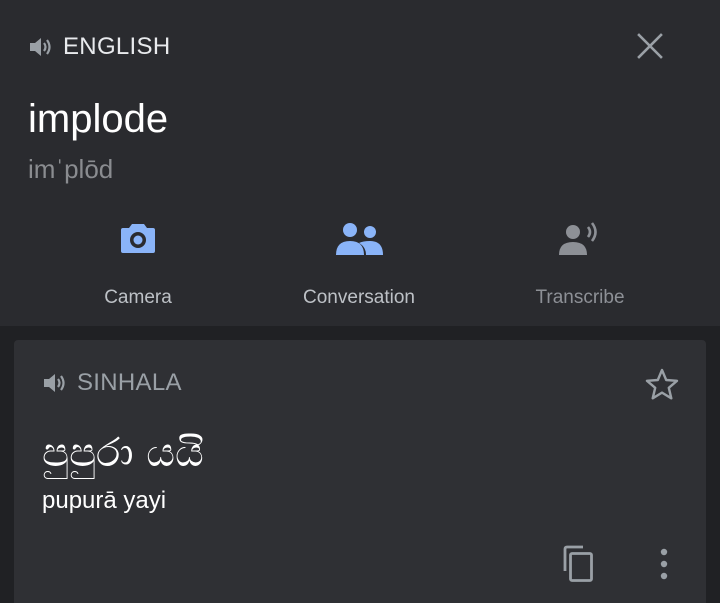  I want to click on translation-text: පුපුරා යයි, so click(123, 453).